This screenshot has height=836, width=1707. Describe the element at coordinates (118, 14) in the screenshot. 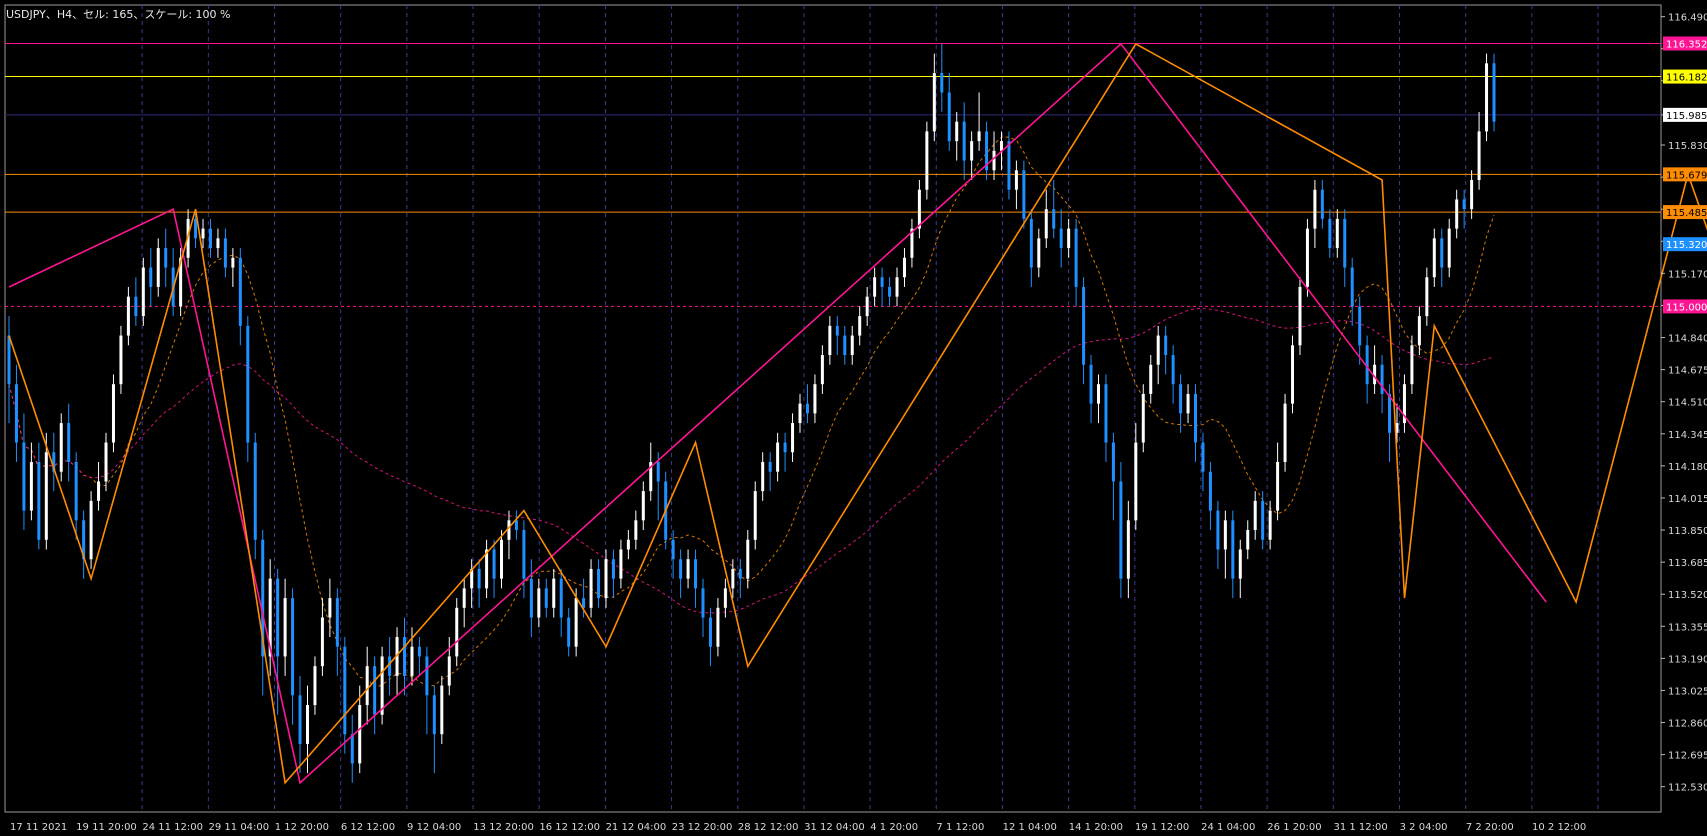

I see `chart-title: USDJPY、H4、セル: 165、スケール: 100 %` at that location.